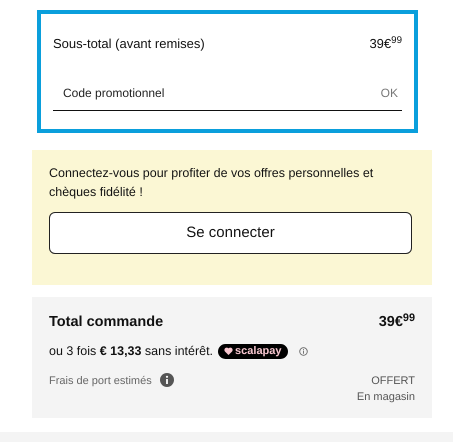 The image size is (453, 443). I want to click on total-label: Total commande, so click(106, 322).